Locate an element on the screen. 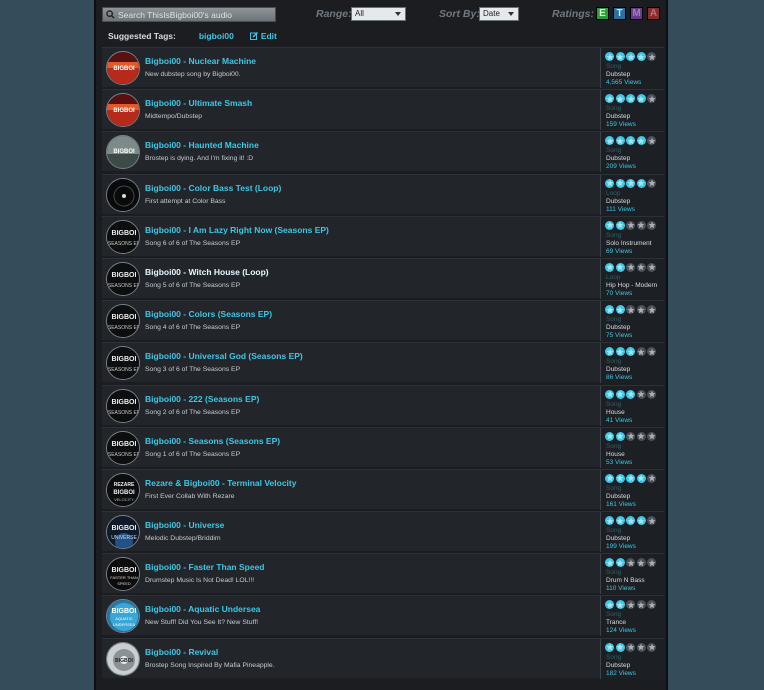 Image resolution: width=764 pixels, height=690 pixels. track-views: 69 Views is located at coordinates (619, 251).